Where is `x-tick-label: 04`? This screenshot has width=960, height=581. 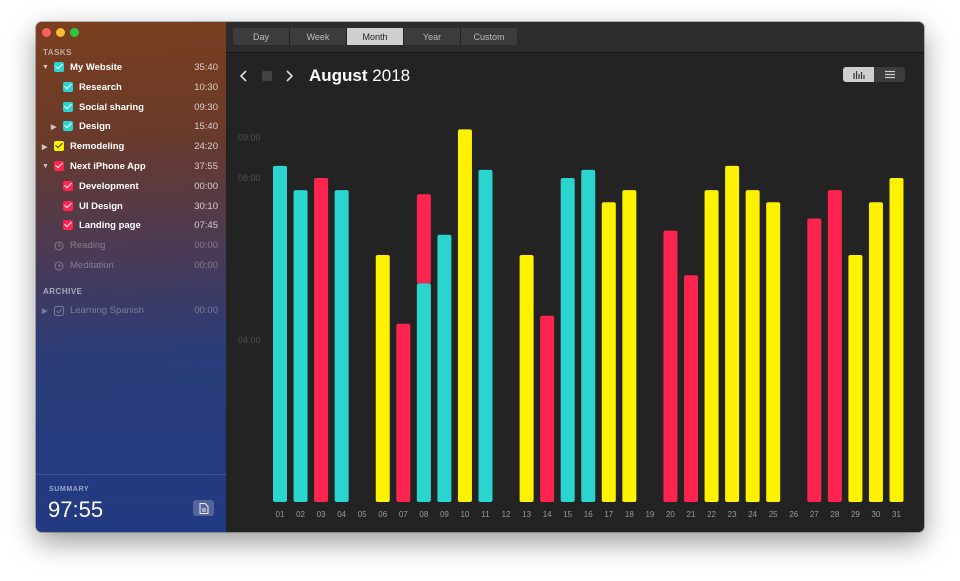 x-tick-label: 04 is located at coordinates (341, 514).